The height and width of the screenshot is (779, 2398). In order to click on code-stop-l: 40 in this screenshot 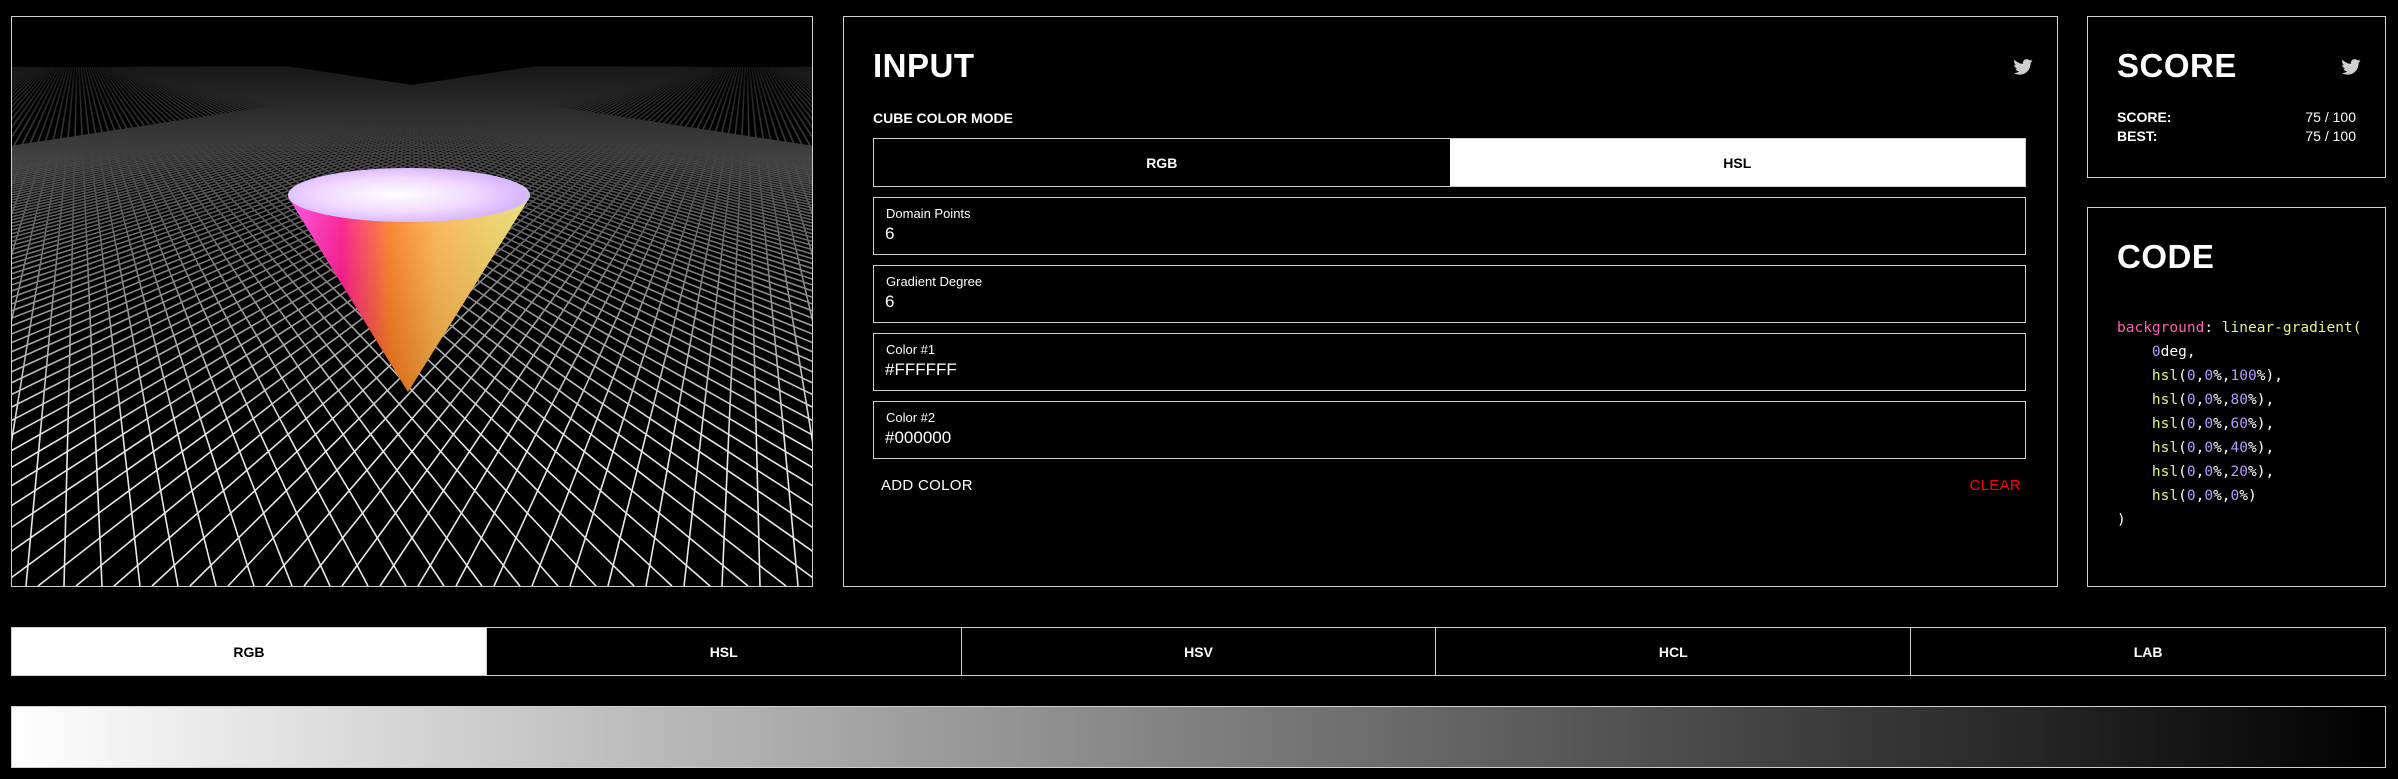, I will do `click(2239, 448)`.